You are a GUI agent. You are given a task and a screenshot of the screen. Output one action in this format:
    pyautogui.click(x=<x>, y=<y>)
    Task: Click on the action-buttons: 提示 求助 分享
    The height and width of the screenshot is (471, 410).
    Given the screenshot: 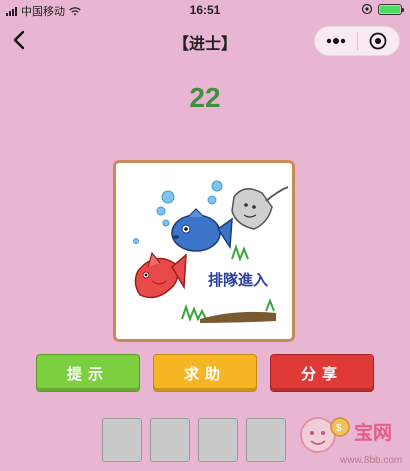 What is the action you would take?
    pyautogui.click(x=205, y=374)
    